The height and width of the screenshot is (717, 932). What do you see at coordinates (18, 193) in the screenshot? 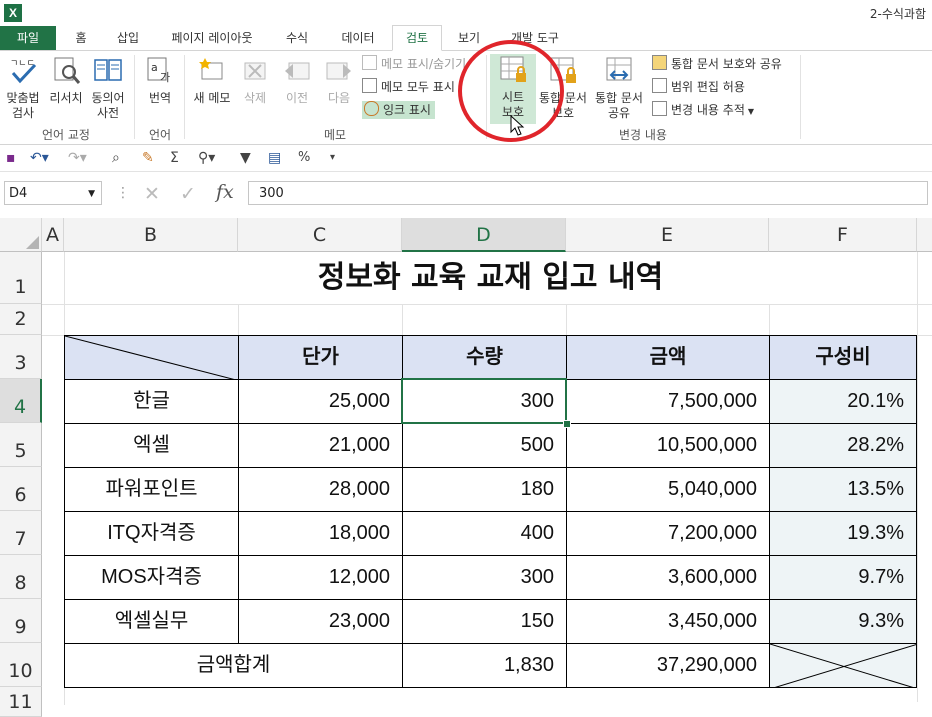
I see `name-box-value: D4` at bounding box center [18, 193].